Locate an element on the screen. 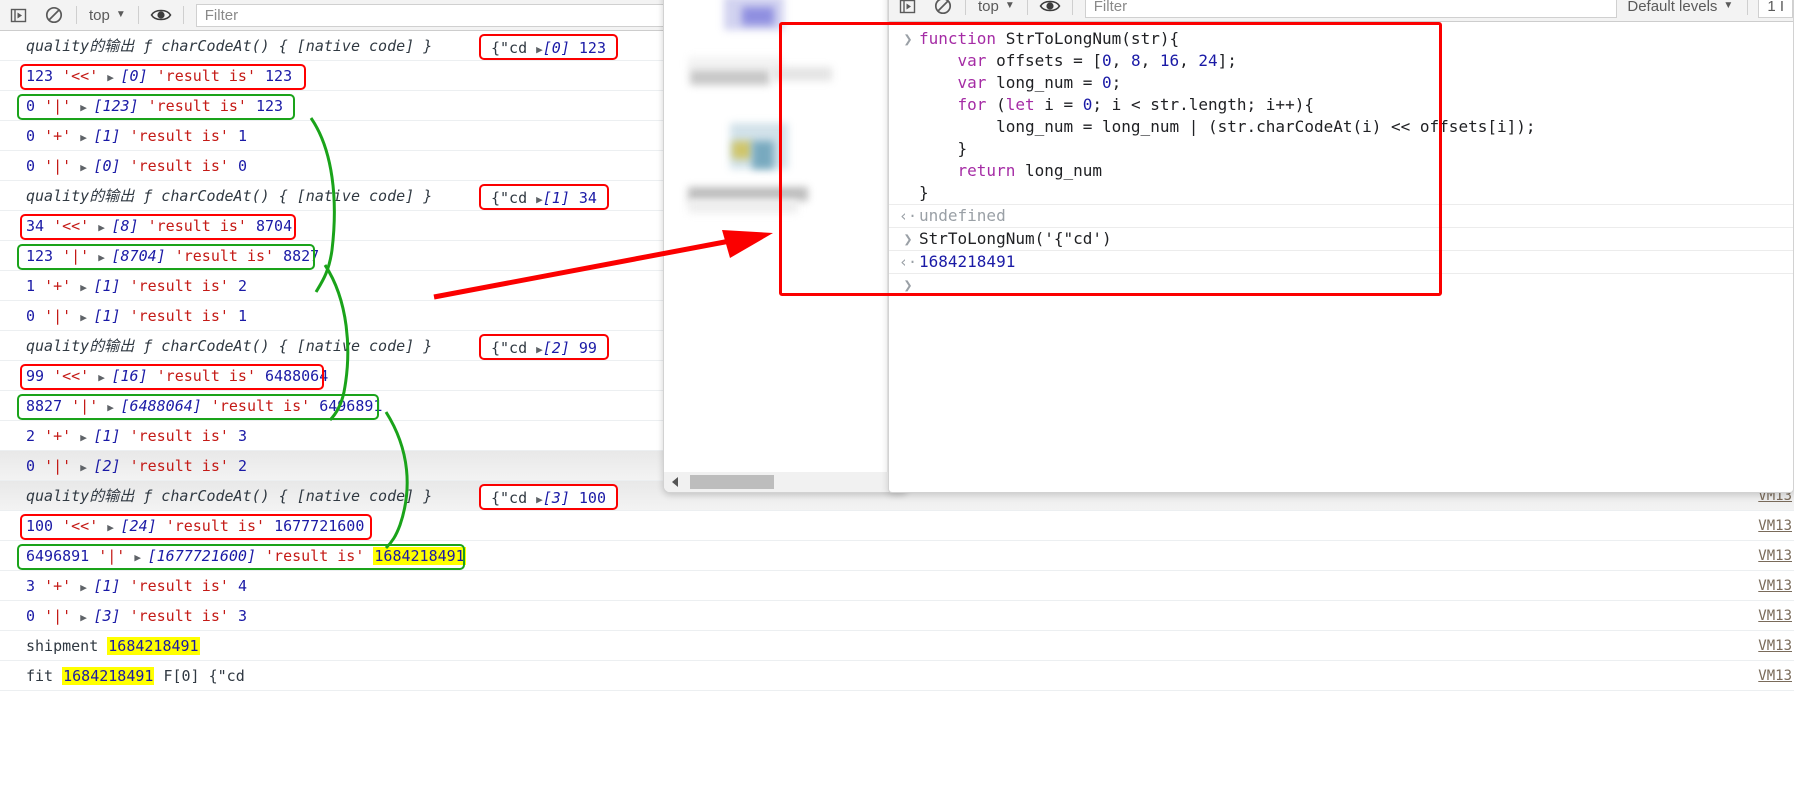  object-preview: {"cd ▶[2] 99 is located at coordinates (544, 347).